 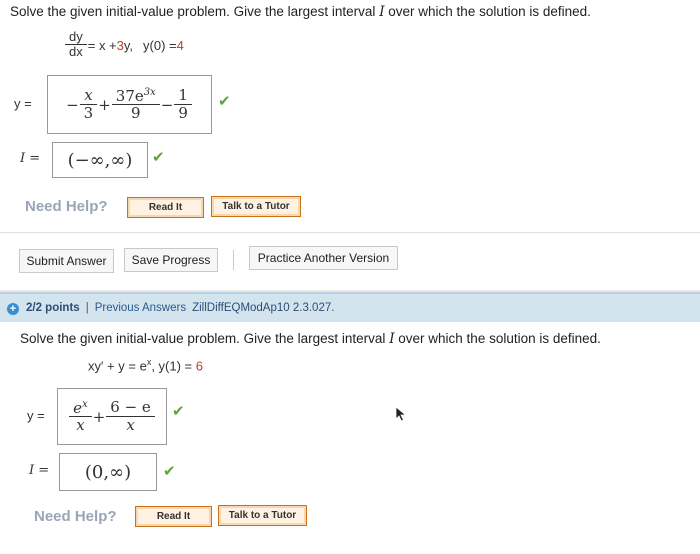 I want to click on solution-term-2: 37e3x 9, so click(x=135, y=104).